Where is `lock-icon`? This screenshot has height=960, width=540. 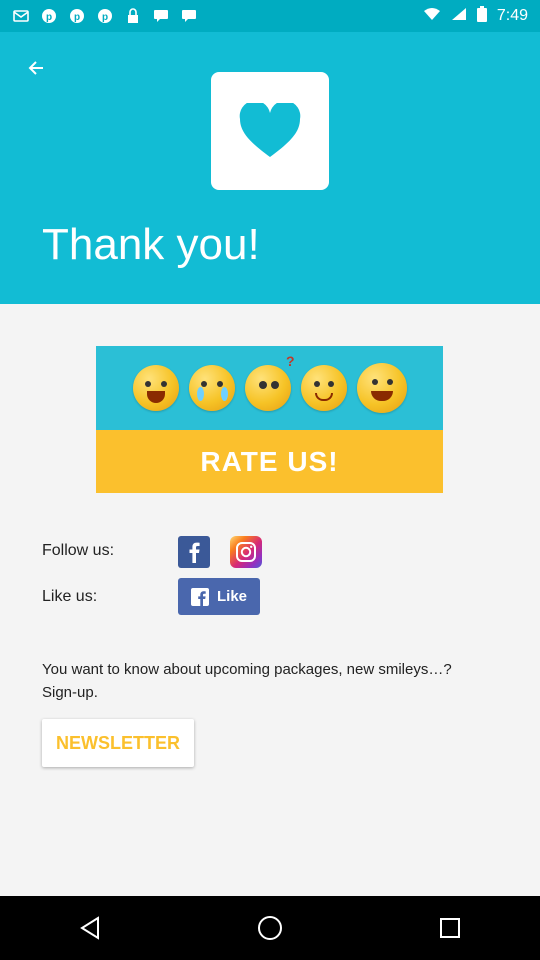 lock-icon is located at coordinates (133, 16).